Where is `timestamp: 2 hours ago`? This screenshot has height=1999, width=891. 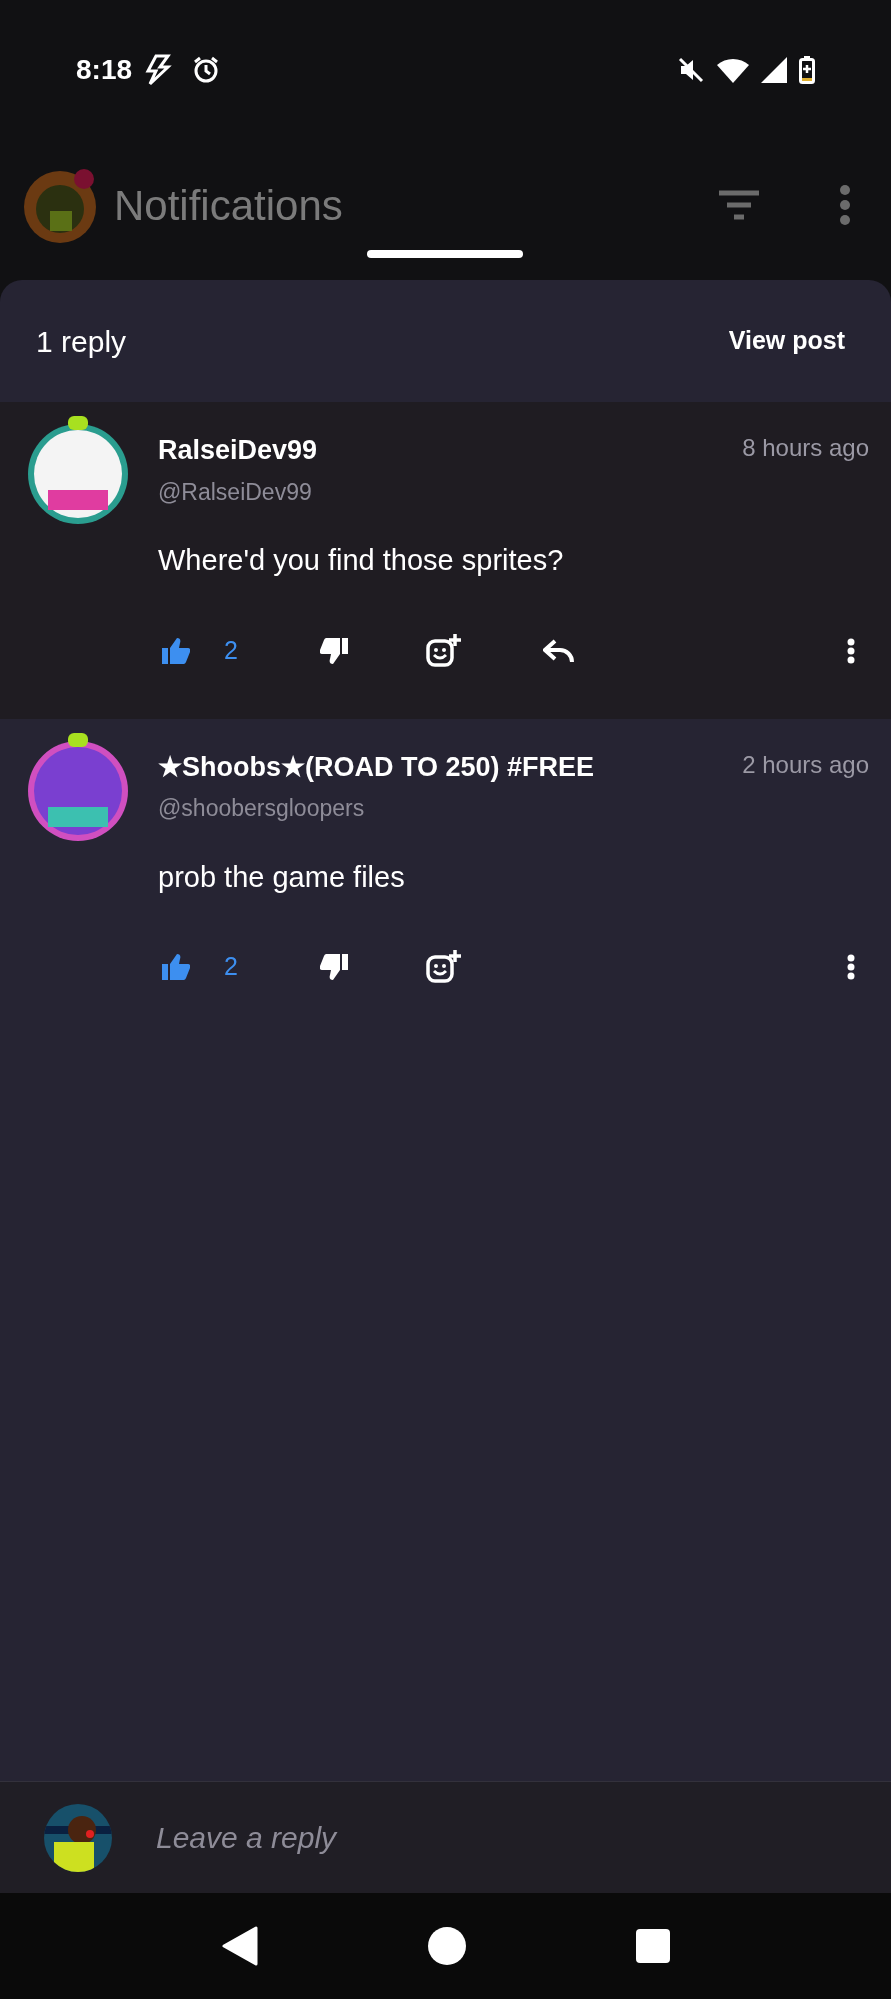 timestamp: 2 hours ago is located at coordinates (805, 764).